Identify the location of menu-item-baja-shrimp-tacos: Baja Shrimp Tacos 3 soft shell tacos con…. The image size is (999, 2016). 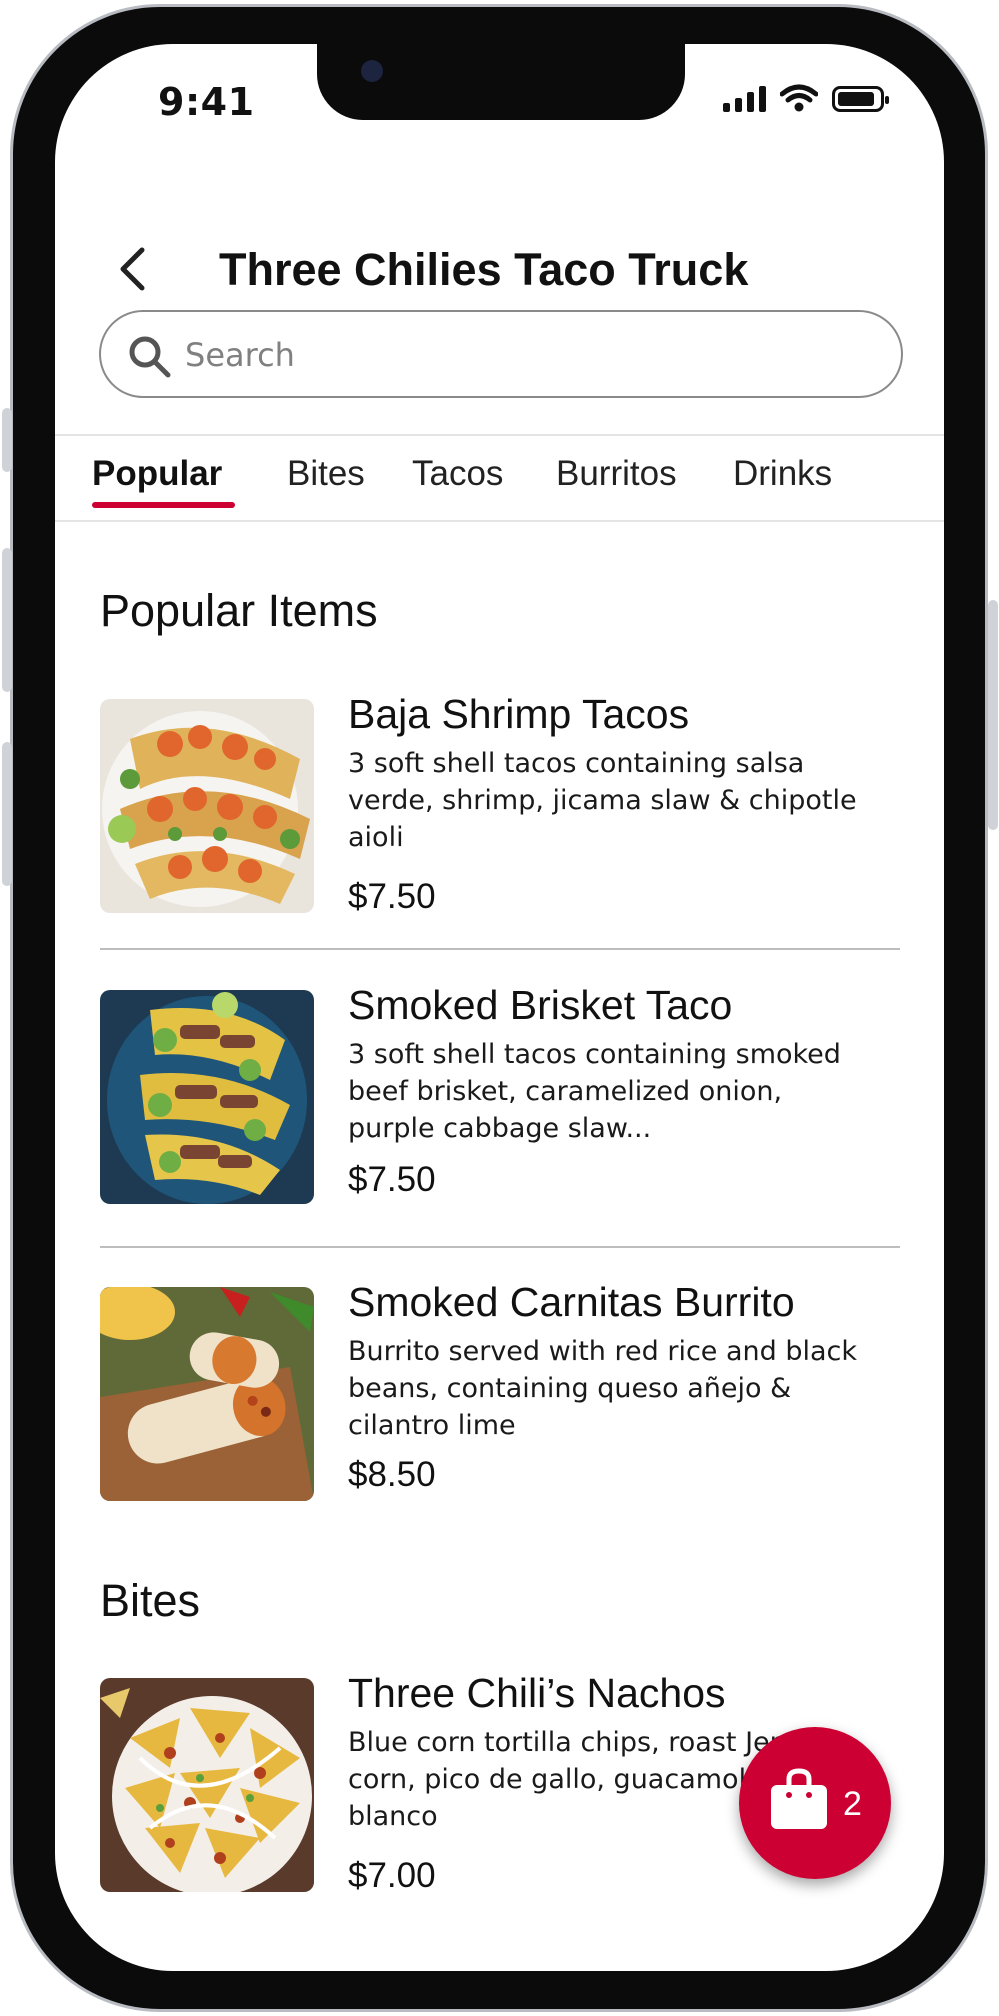
(500, 803).